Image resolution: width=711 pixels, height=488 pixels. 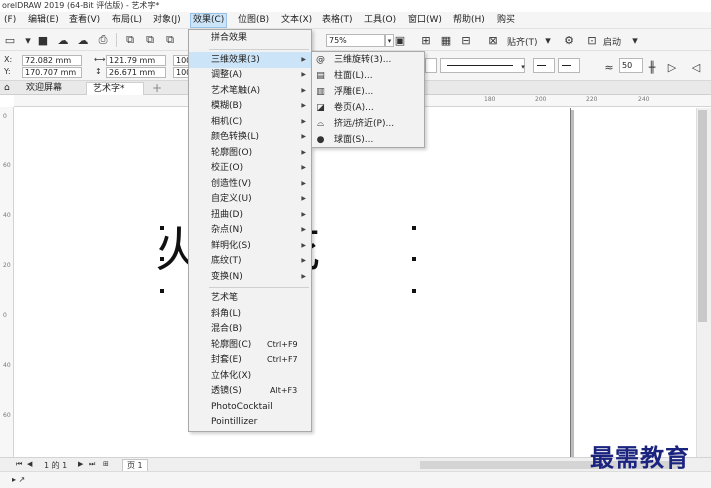 What do you see at coordinates (28, 40) in the screenshot?
I see `open-dropdown-icon: ▾` at bounding box center [28, 40].